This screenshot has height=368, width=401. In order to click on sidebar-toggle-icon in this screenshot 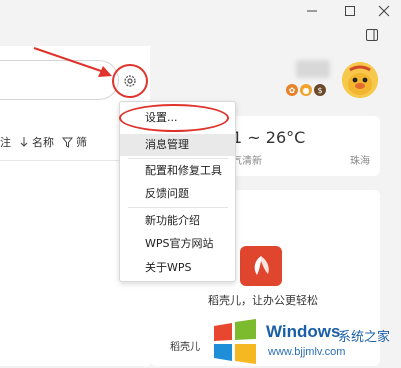, I will do `click(372, 35)`.